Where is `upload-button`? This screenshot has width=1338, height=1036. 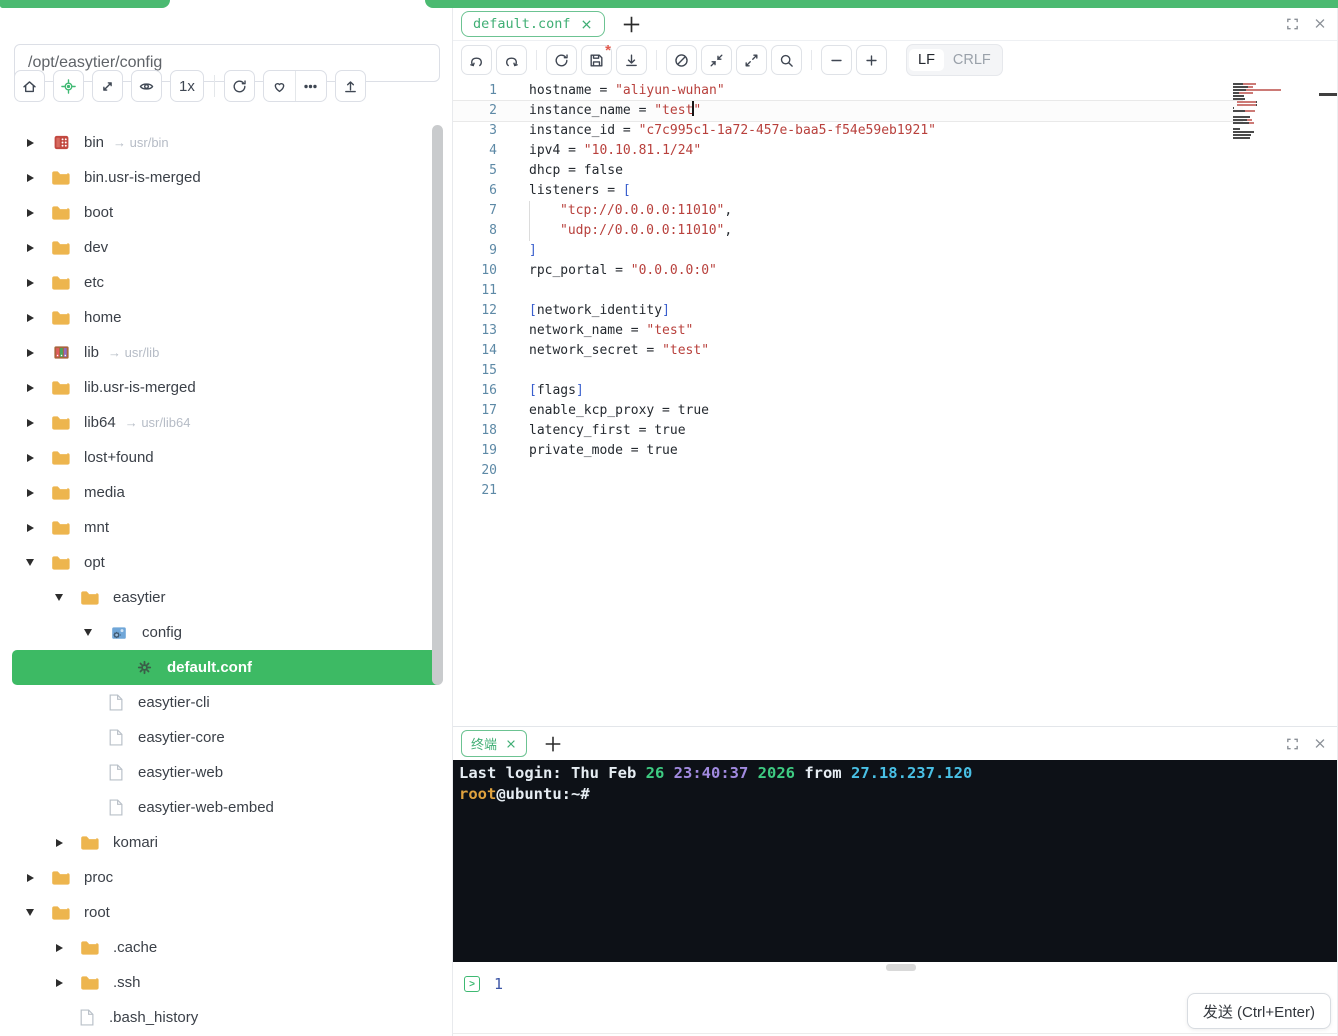 upload-button is located at coordinates (350, 86).